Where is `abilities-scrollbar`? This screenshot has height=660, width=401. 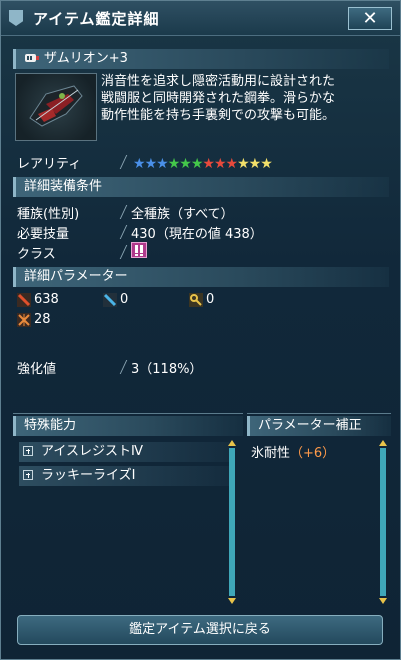 abilities-scrollbar is located at coordinates (232, 522).